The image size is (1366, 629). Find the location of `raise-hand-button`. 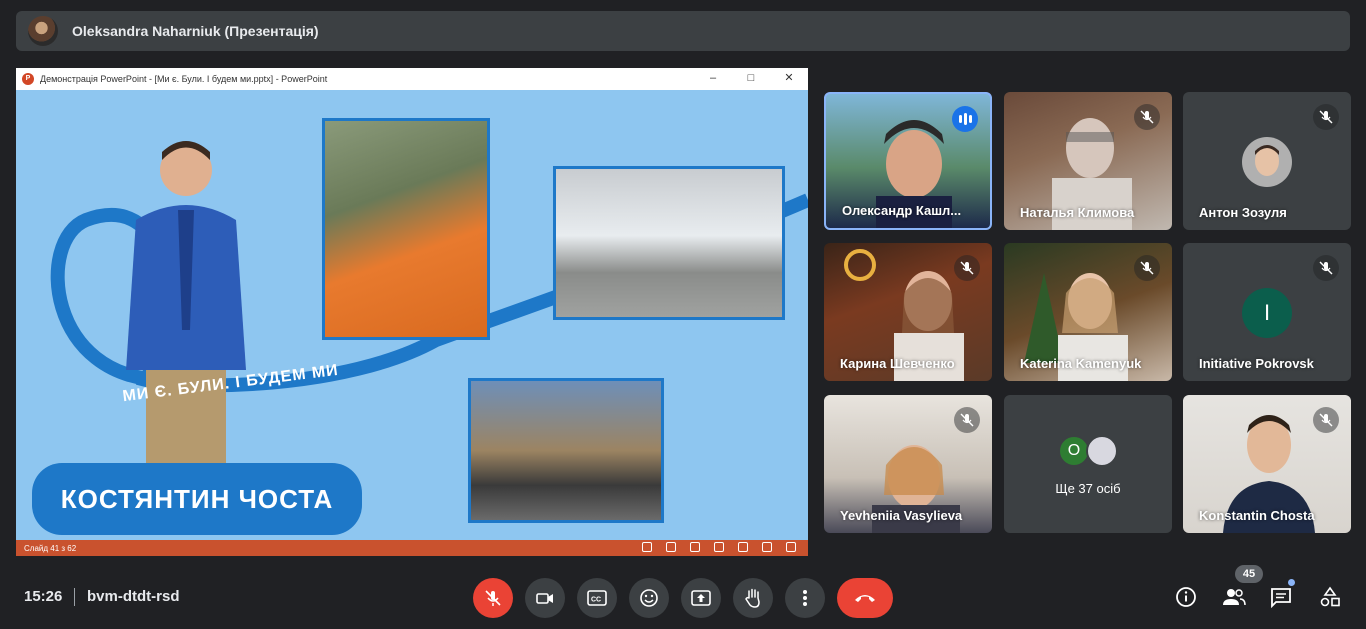

raise-hand-button is located at coordinates (753, 598).